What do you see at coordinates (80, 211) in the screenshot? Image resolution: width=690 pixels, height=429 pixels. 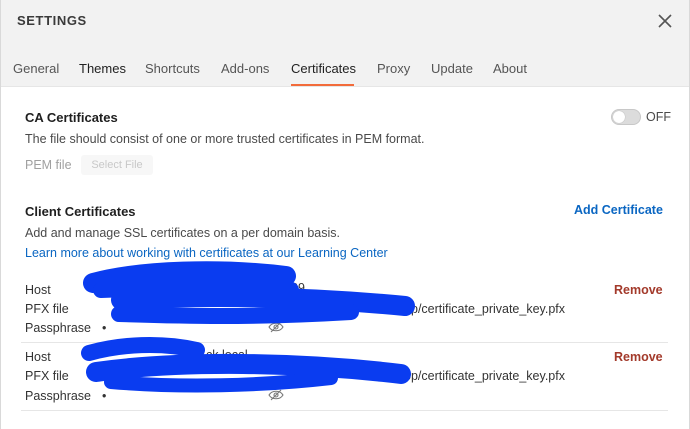 I see `client-certificates-title: Client Certificates` at bounding box center [80, 211].